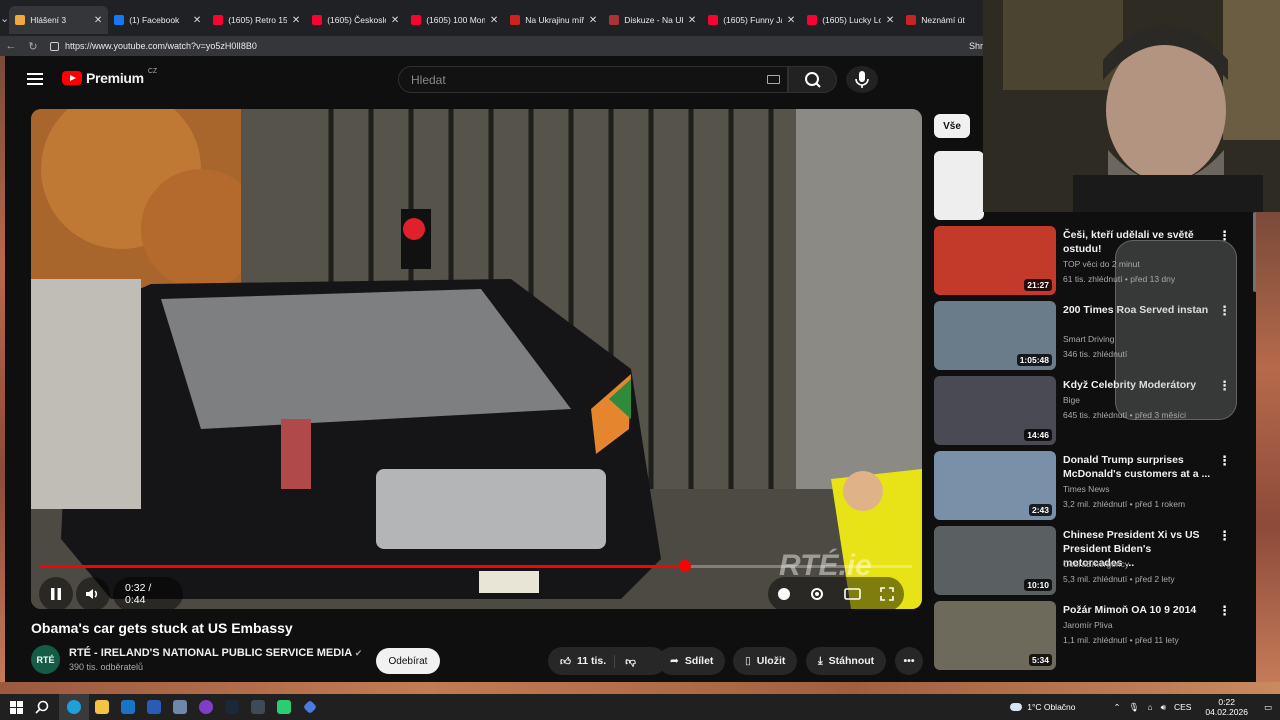 The image size is (1280, 720). Describe the element at coordinates (1071, 400) in the screenshot. I see `recommended-channel: Bige` at that location.